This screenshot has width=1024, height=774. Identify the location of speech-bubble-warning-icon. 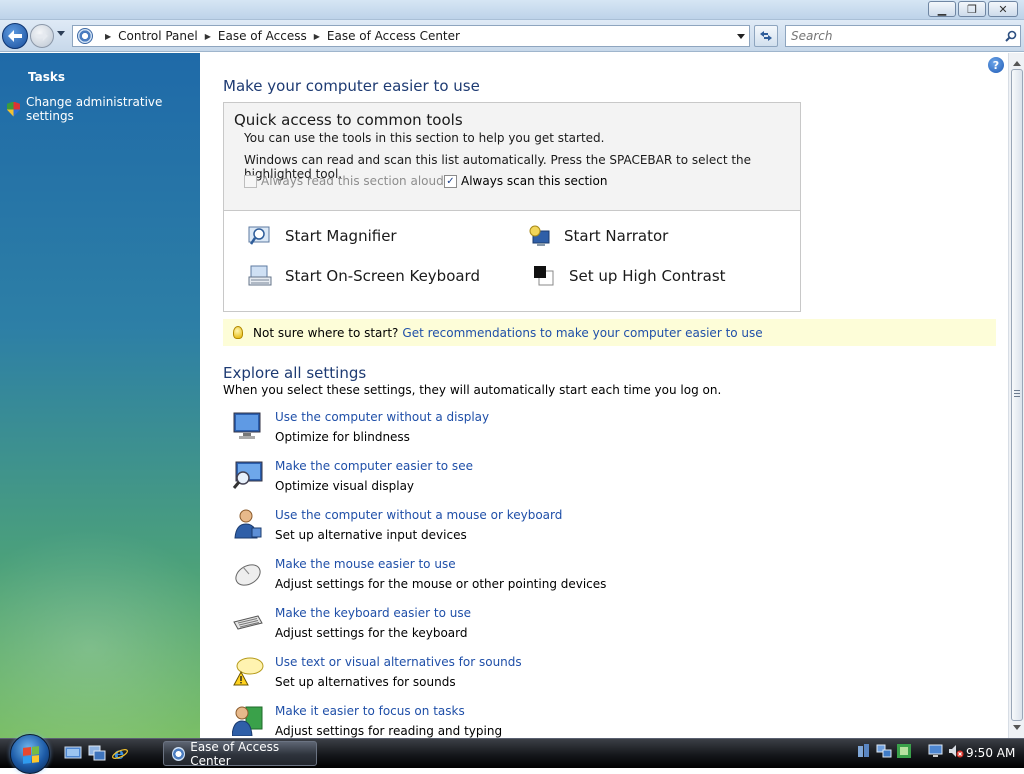
(248, 671).